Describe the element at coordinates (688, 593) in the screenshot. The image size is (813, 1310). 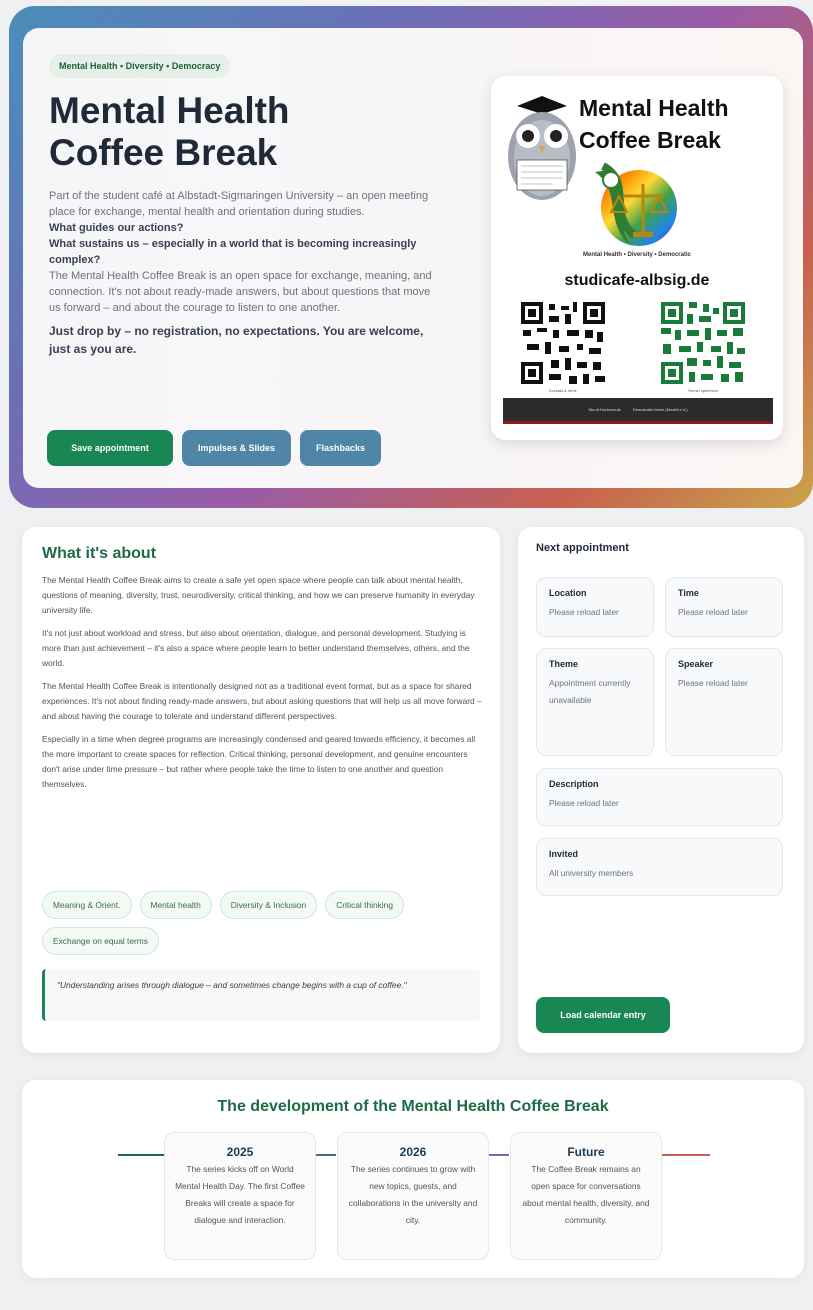
I see `time-label: Time` at that location.